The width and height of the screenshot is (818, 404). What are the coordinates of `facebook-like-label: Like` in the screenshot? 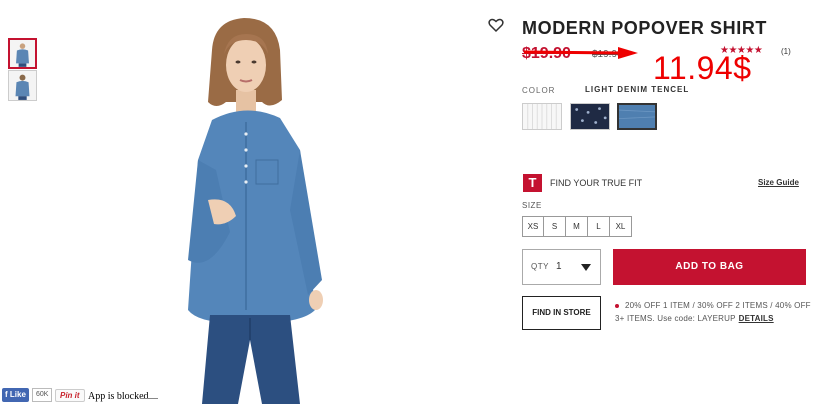 It's located at (17, 394).